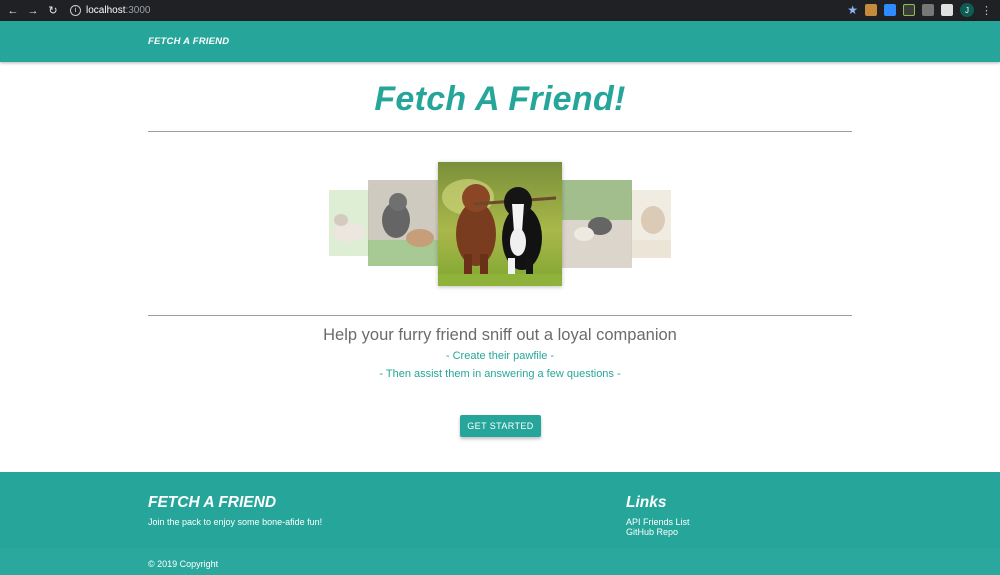 The height and width of the screenshot is (575, 1000). What do you see at coordinates (500, 131) in the screenshot?
I see `top-divider` at bounding box center [500, 131].